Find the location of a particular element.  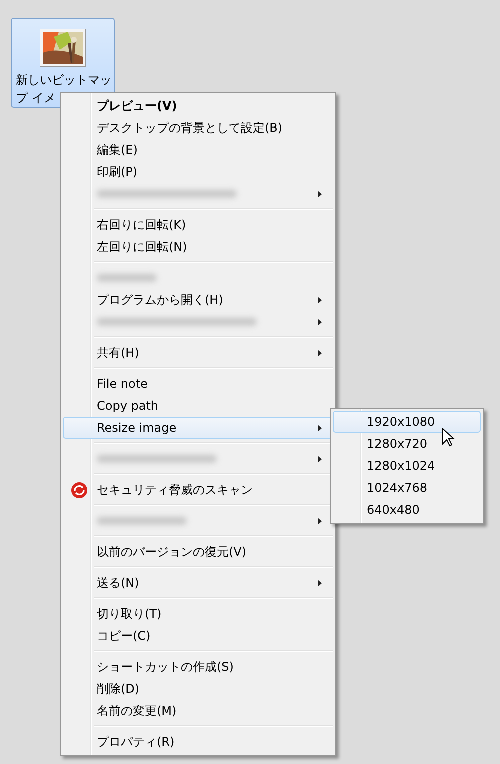

menu-item: 1920x1080 is located at coordinates (407, 422).